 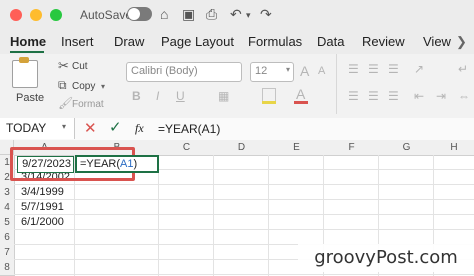 I want to click on row-header-6: 6, so click(x=7, y=238).